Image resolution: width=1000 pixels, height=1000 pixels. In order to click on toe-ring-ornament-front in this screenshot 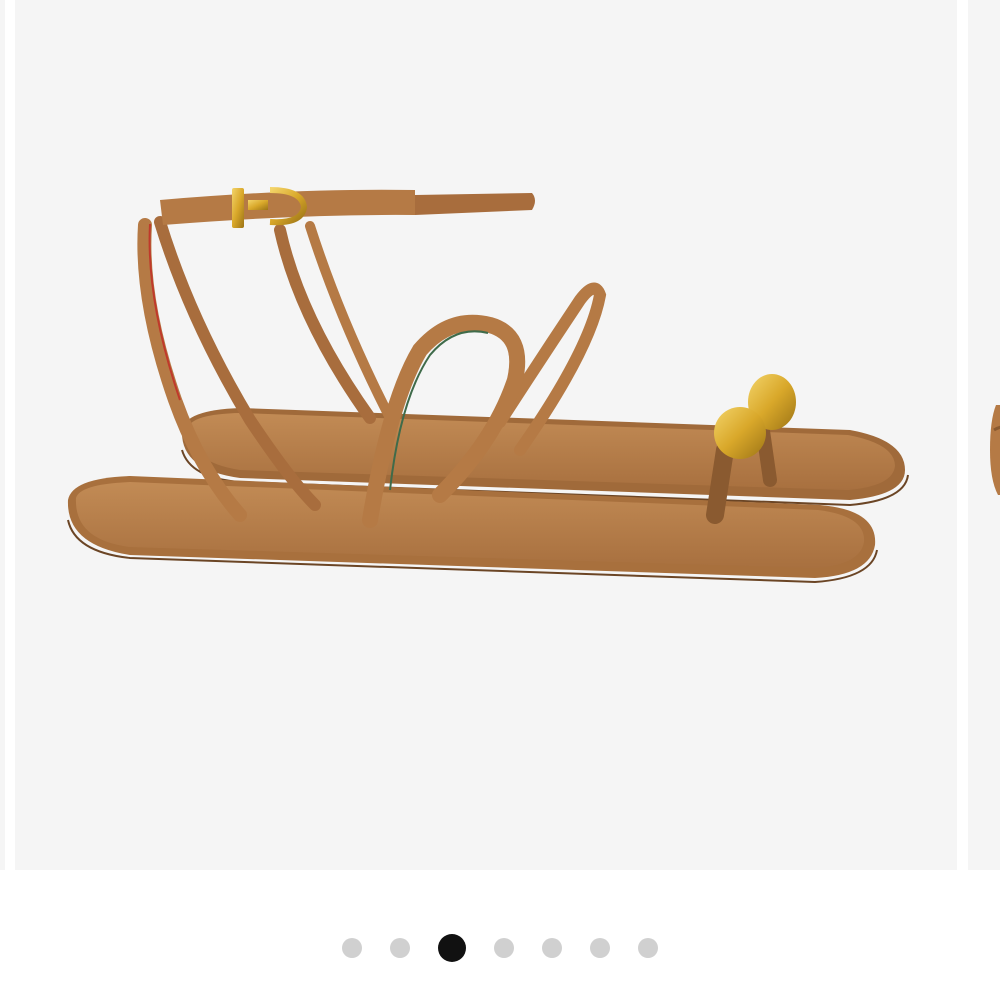, I will do `click(740, 433)`.